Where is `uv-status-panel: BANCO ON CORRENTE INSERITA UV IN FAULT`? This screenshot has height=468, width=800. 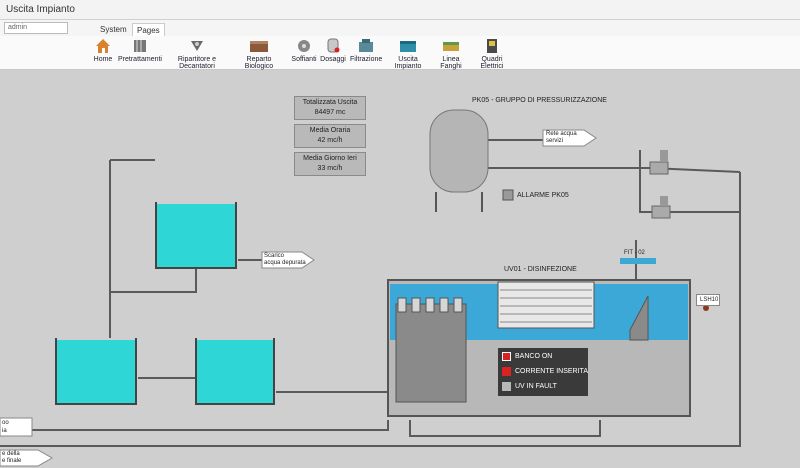
uv-status-panel: BANCO ON CORRENTE INSERITA UV IN FAULT is located at coordinates (543, 372).